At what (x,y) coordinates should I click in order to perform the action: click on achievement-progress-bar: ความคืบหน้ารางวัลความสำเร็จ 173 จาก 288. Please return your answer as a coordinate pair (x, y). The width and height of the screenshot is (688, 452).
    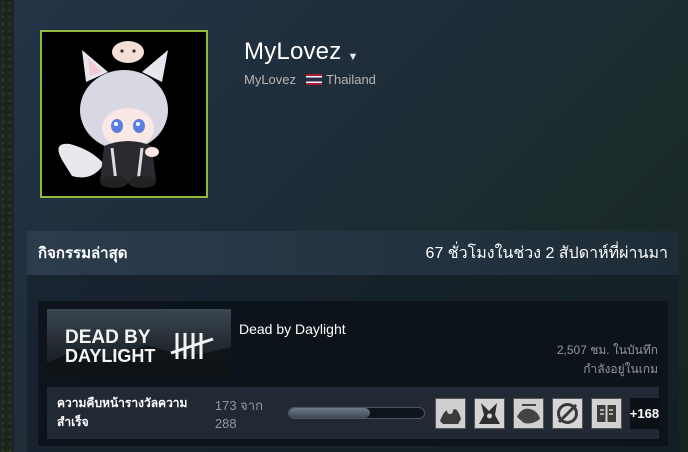
    Looking at the image, I should click on (353, 413).